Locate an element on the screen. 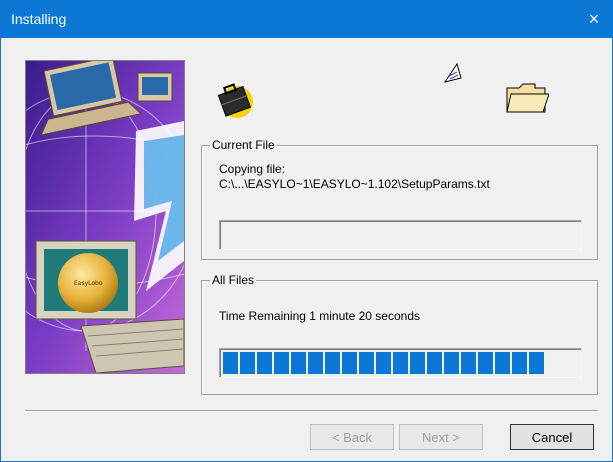  window-title: Installing is located at coordinates (39, 19).